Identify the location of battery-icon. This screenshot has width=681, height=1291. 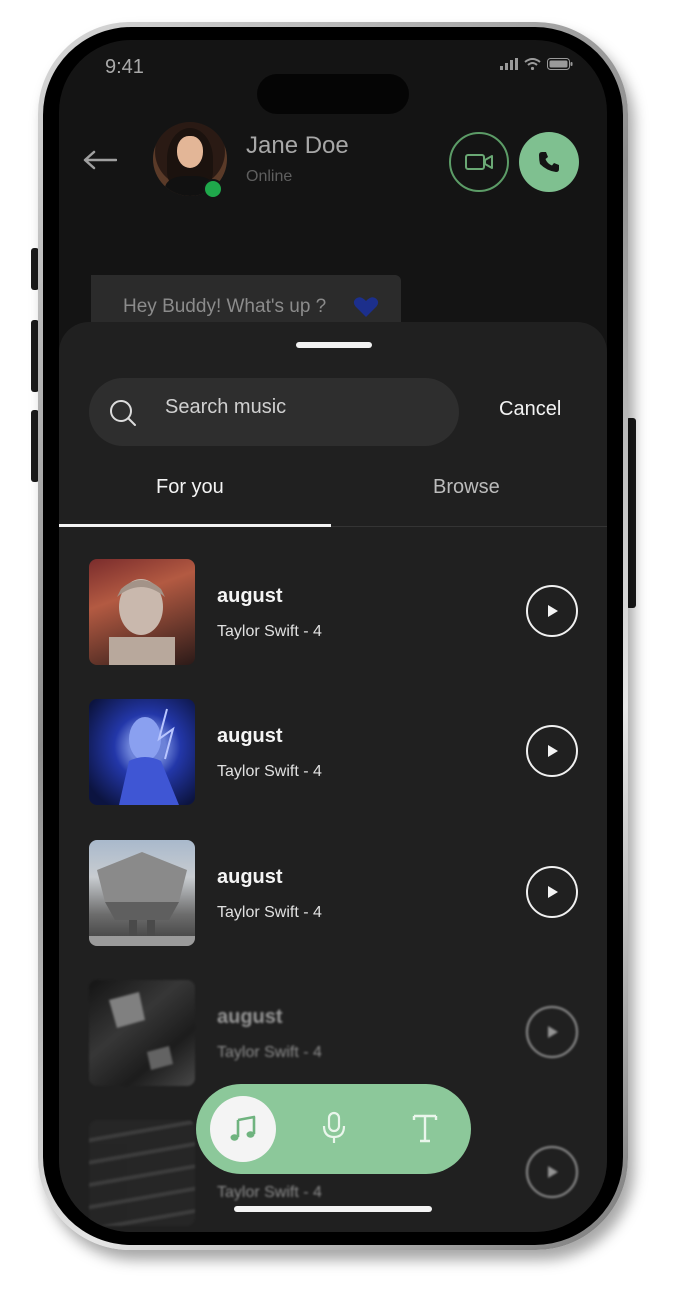
(560, 64).